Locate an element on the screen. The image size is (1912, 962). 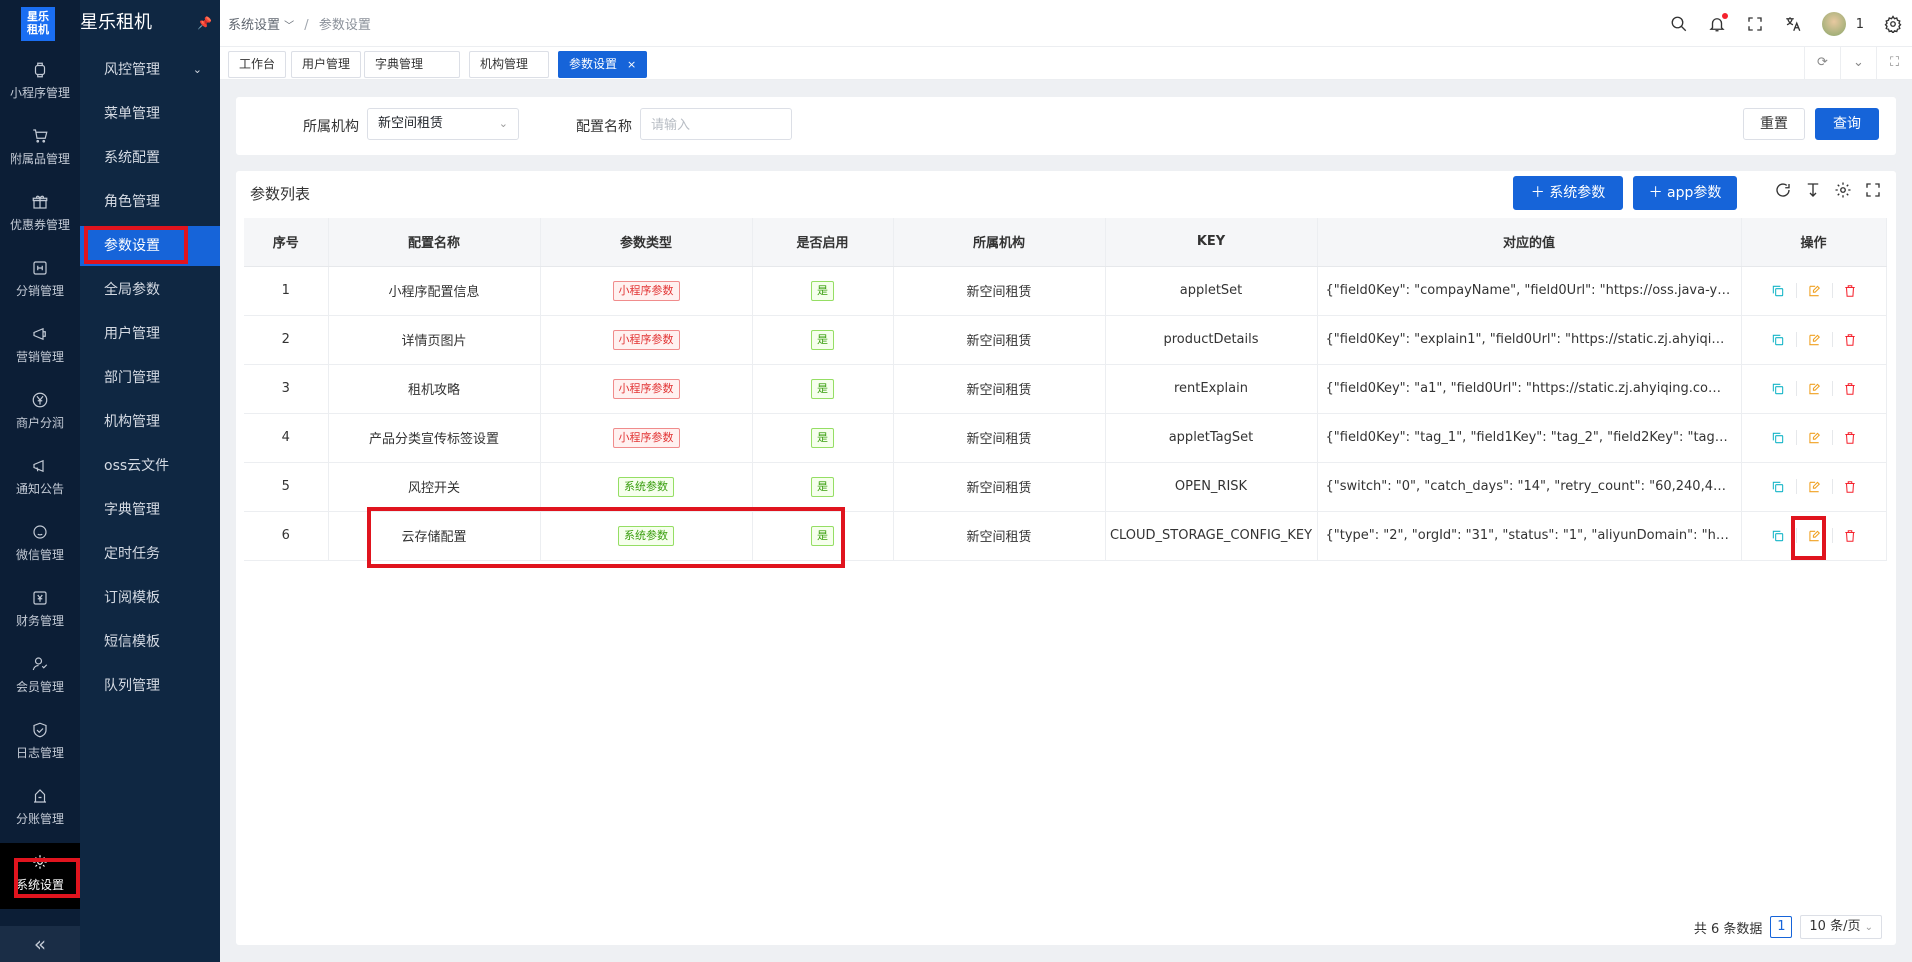
page-number: 1 is located at coordinates (1781, 927).